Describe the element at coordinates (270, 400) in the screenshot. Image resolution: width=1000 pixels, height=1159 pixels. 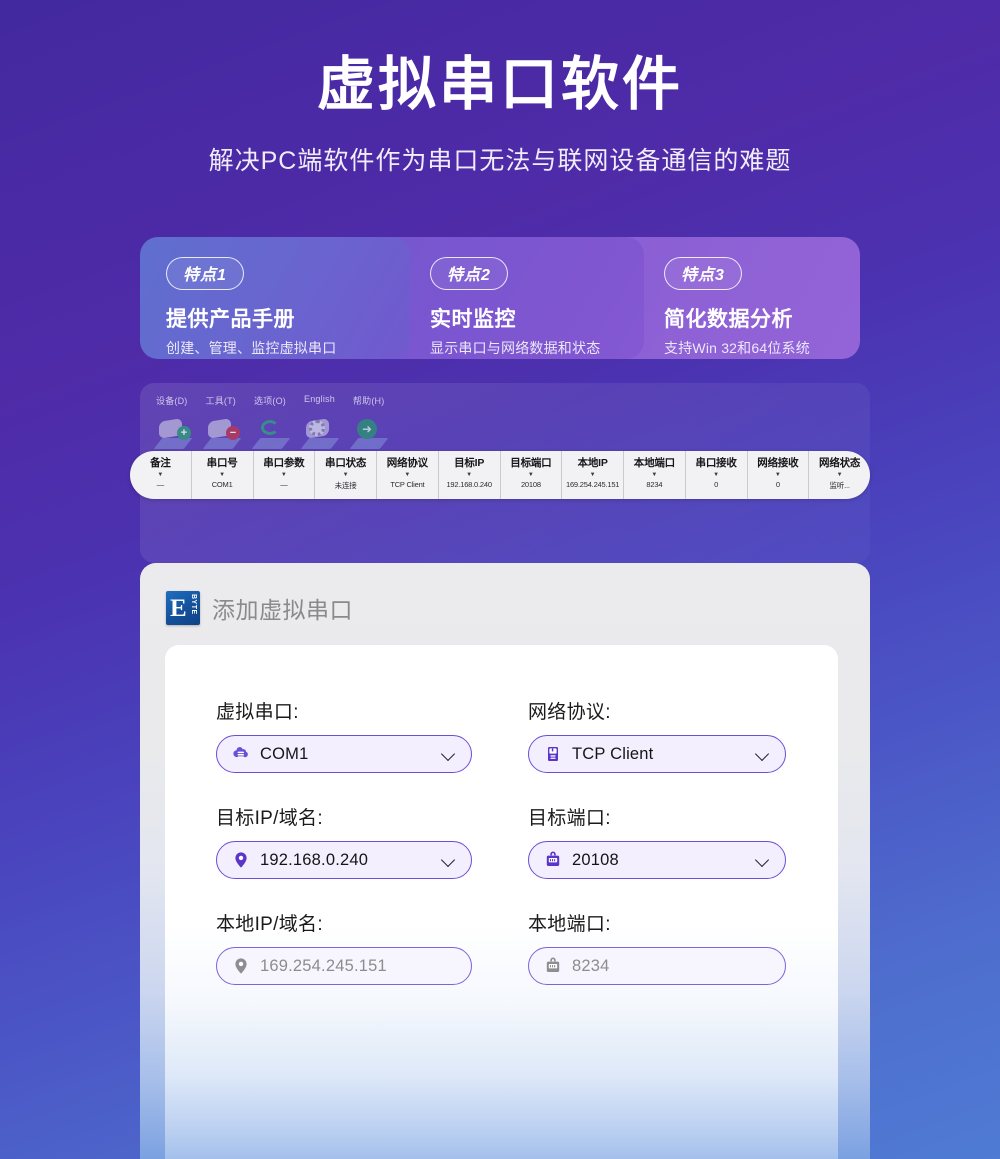
I see `menu-item-options: 选项(O)` at that location.